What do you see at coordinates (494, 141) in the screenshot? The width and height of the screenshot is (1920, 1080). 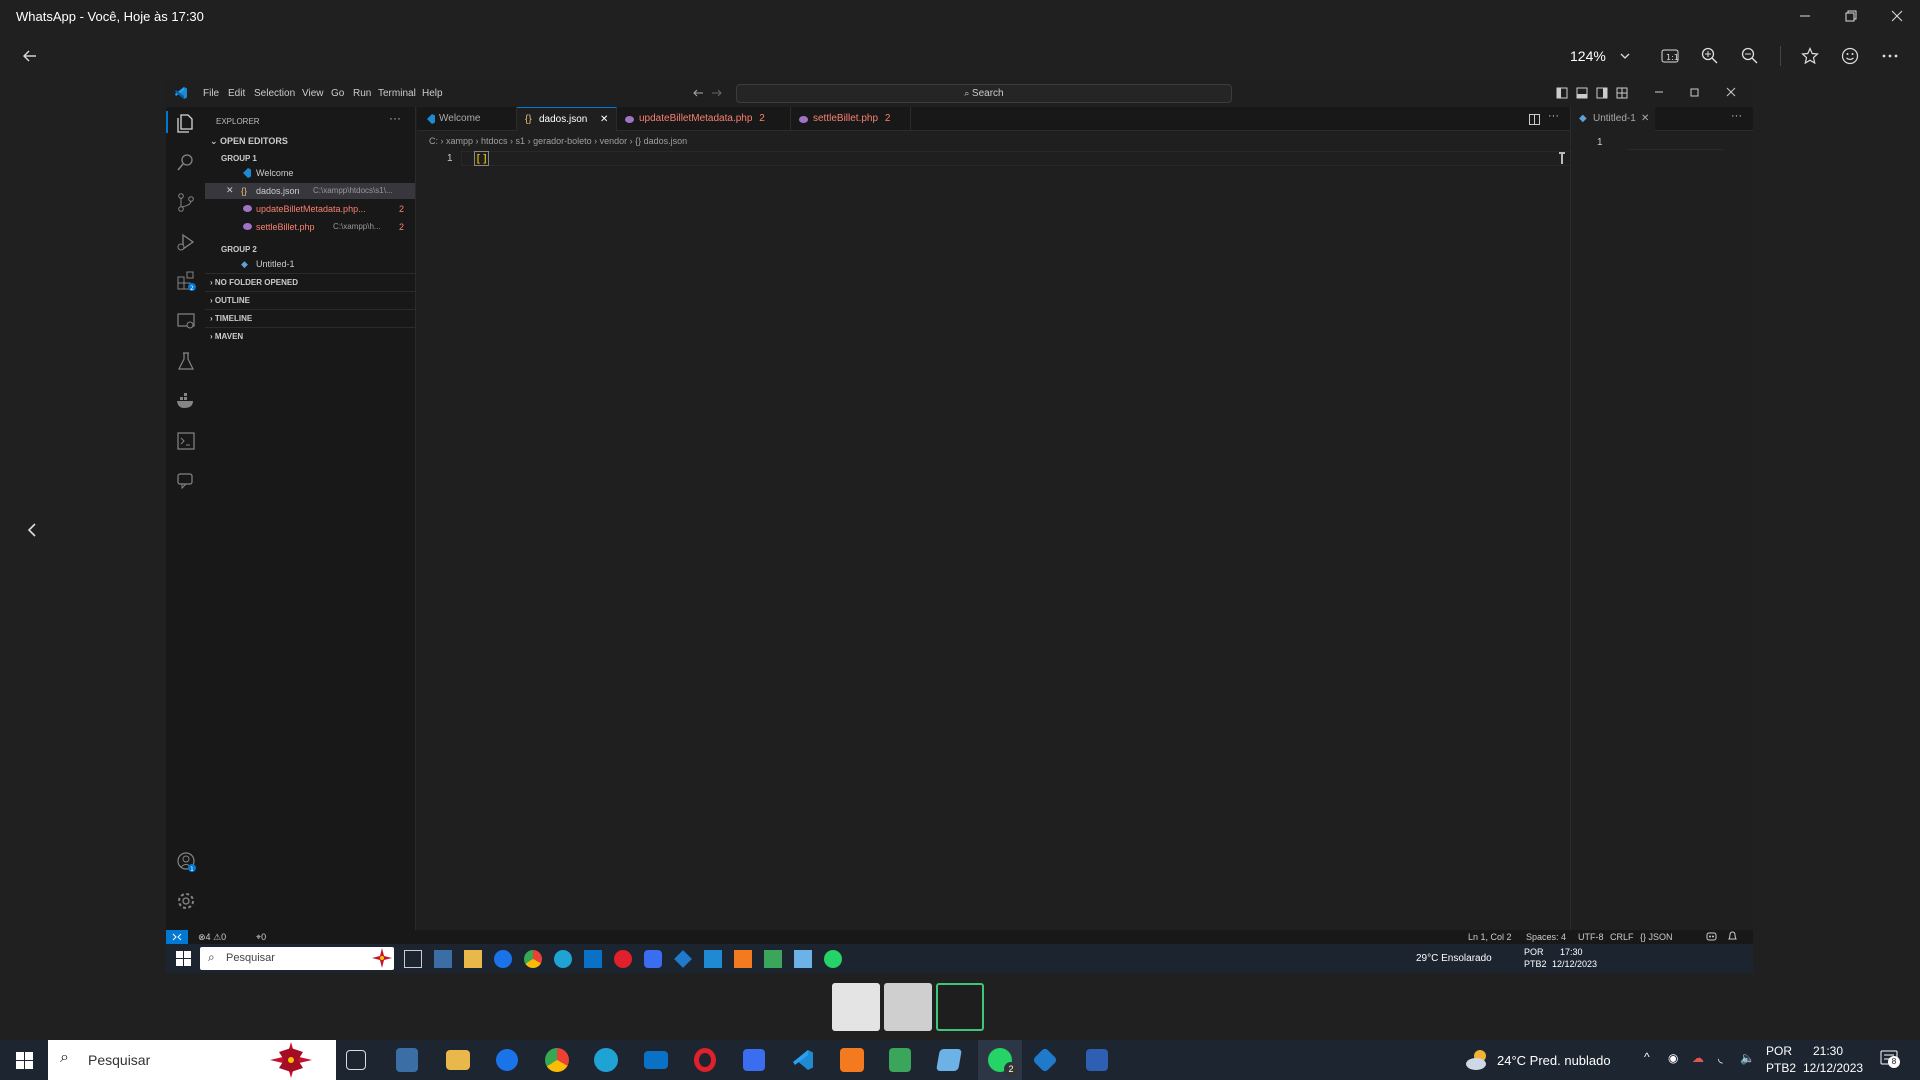 I see `breadcrumb-item: htdocs` at bounding box center [494, 141].